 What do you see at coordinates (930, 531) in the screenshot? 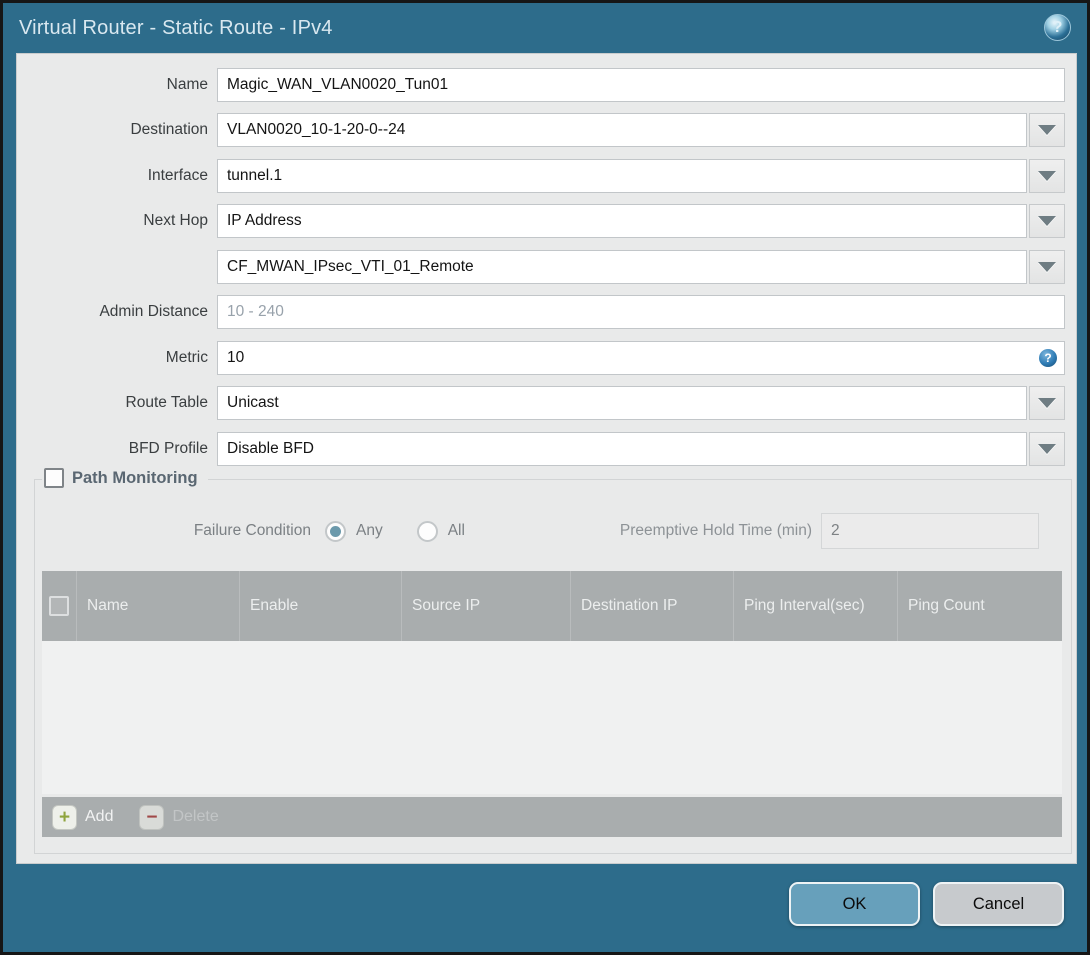
I see `preemptive-hold-input` at bounding box center [930, 531].